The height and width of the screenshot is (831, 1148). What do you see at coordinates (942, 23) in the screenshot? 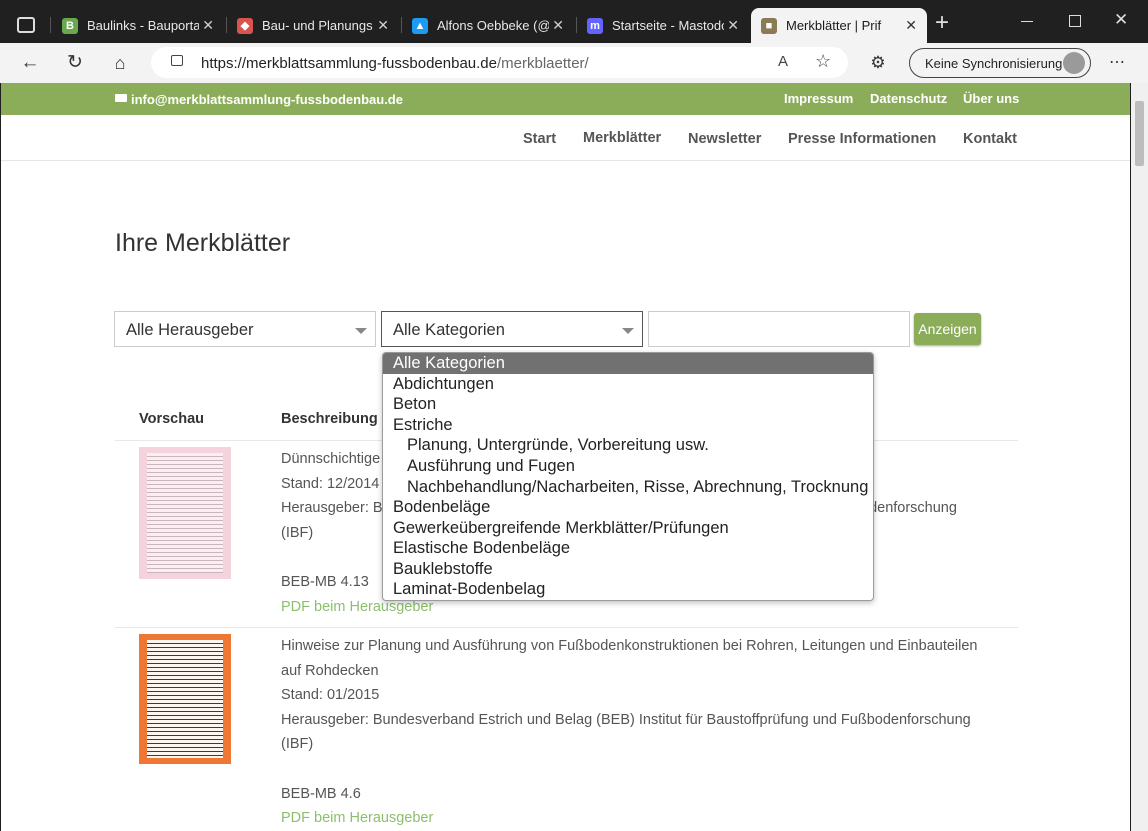
I see `new-tab-icon: +` at bounding box center [942, 23].